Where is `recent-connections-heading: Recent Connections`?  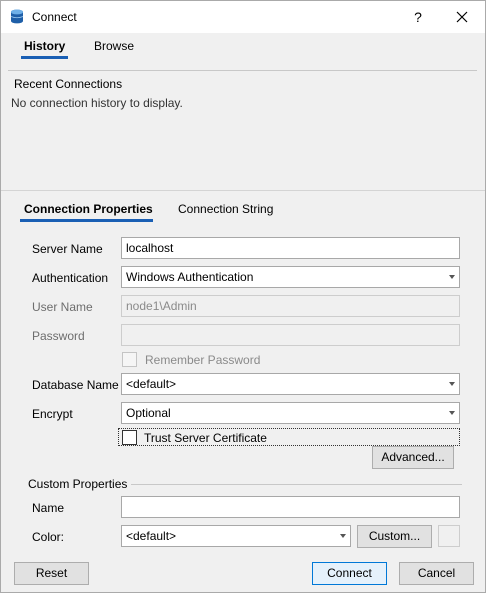
recent-connections-heading: Recent Connections is located at coordinates (68, 84).